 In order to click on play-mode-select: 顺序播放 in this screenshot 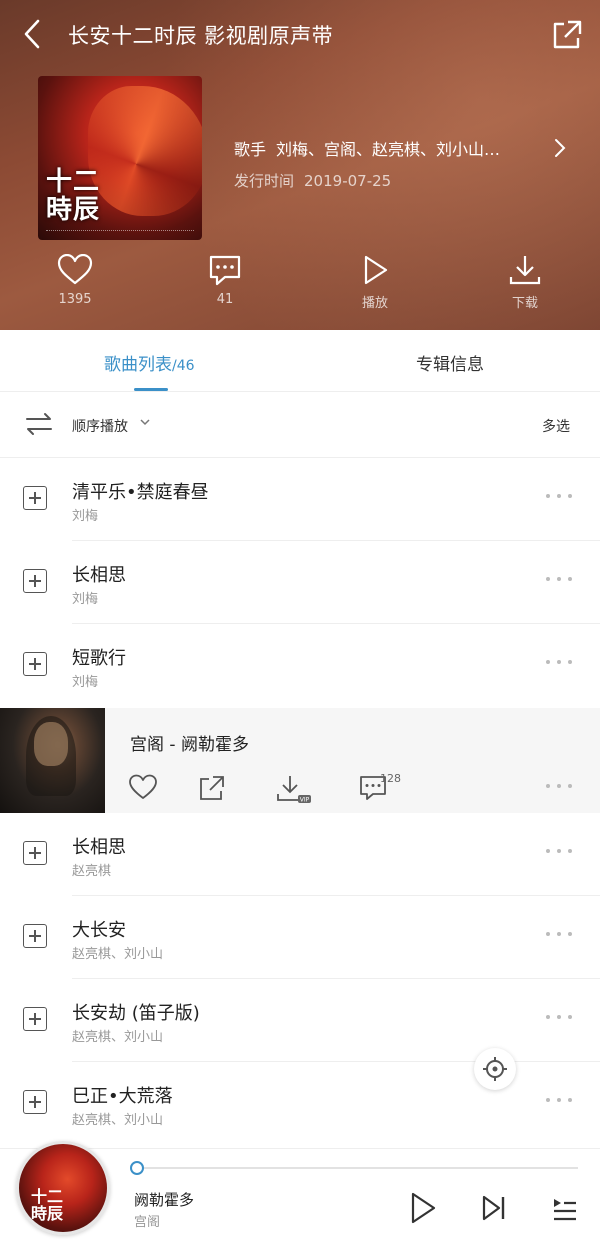, I will do `click(100, 426)`.